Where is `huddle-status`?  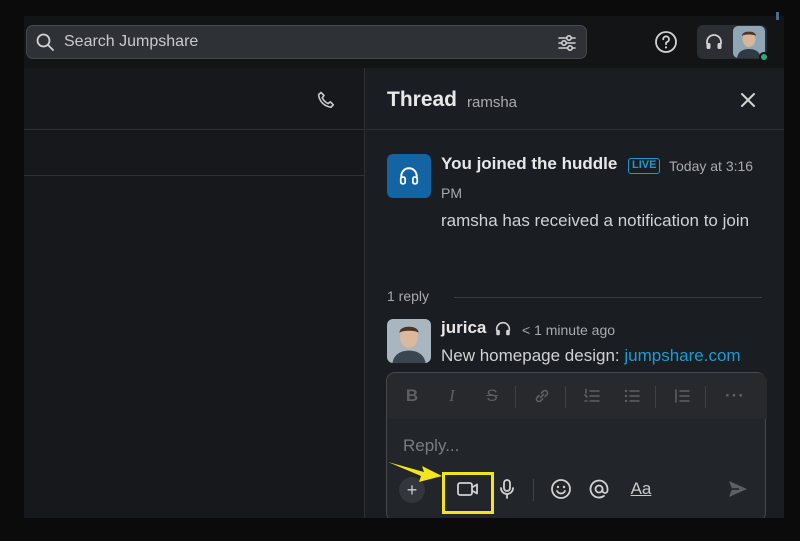 huddle-status is located at coordinates (733, 43).